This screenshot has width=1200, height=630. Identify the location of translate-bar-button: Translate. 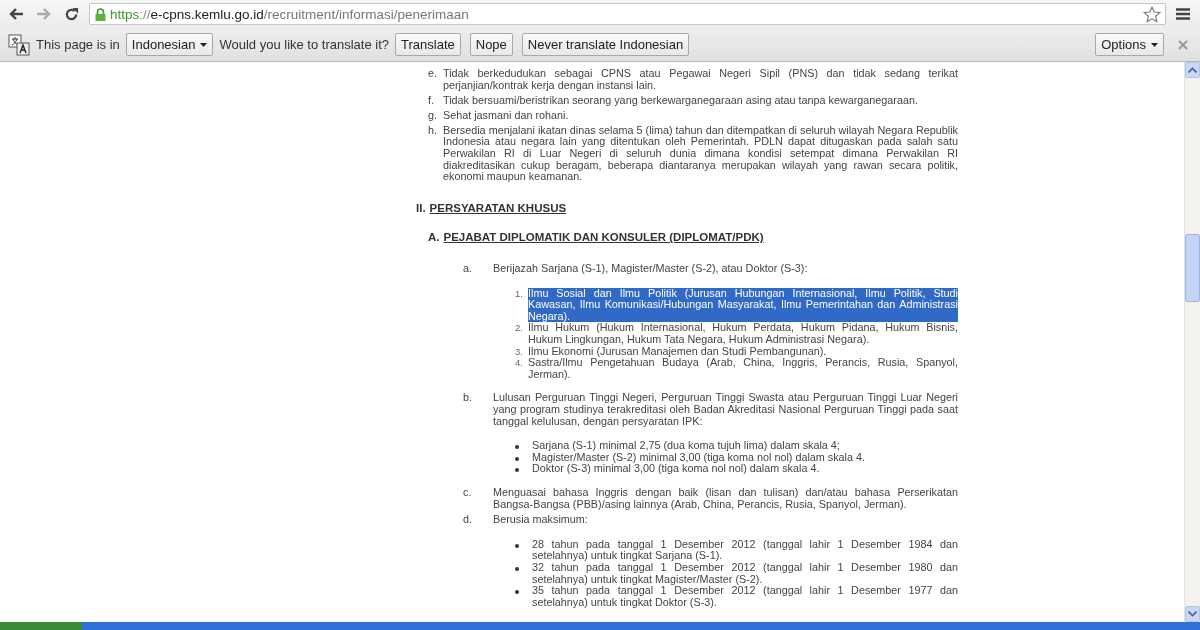
(428, 44).